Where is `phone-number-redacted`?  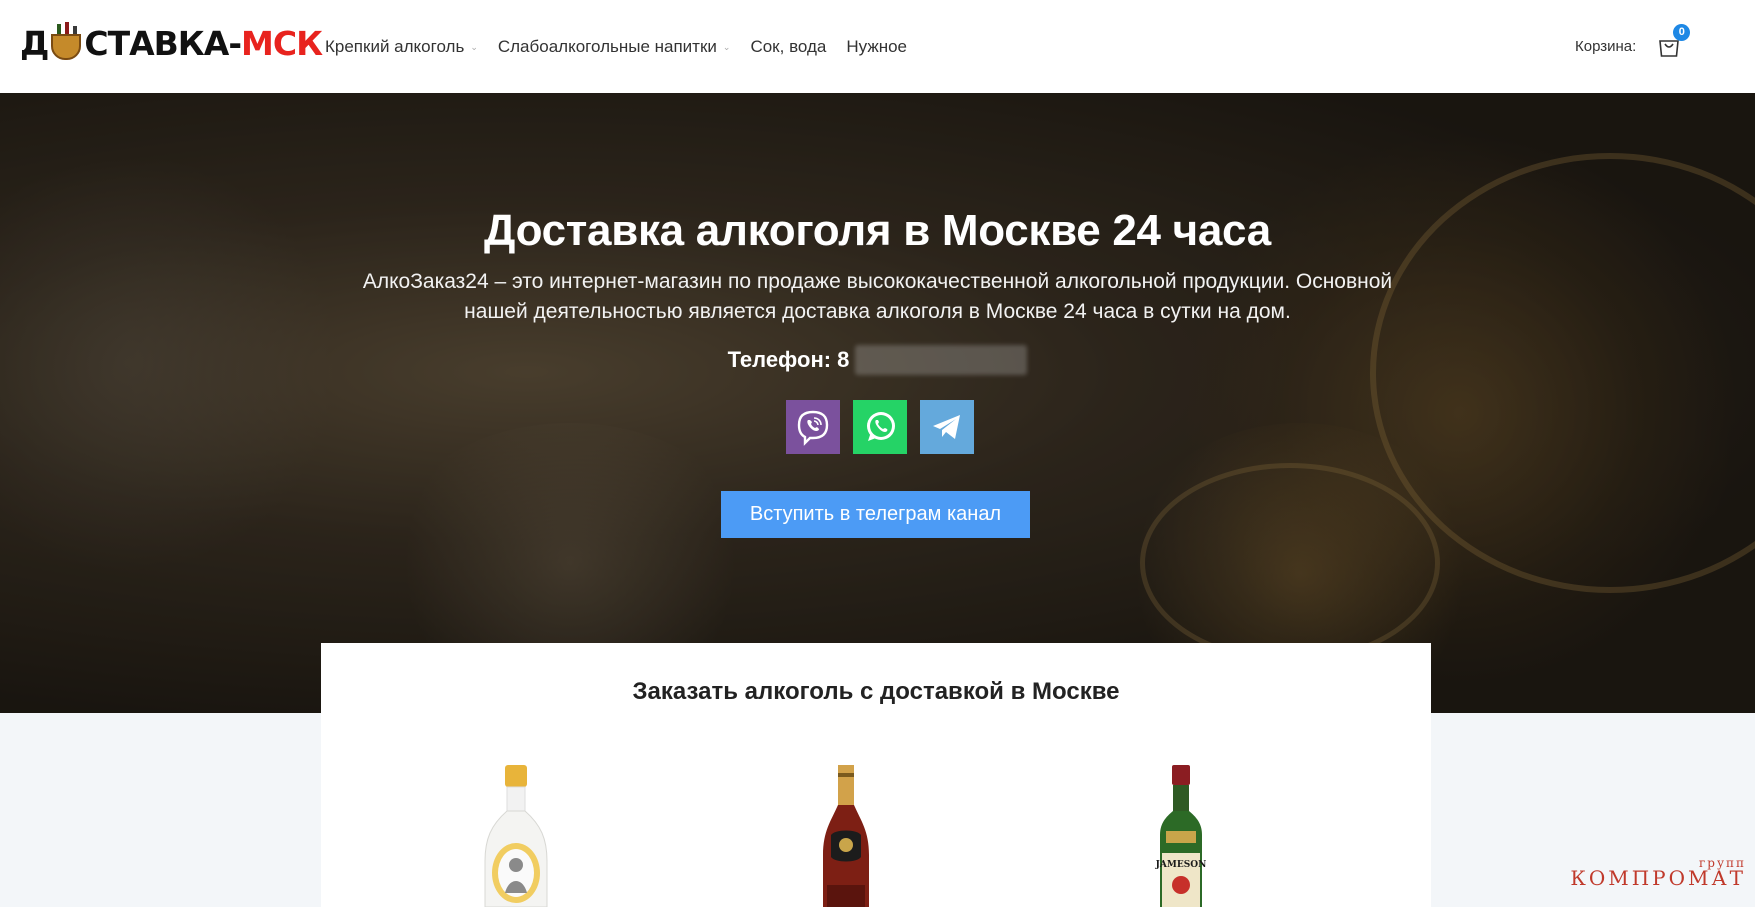 phone-number-redacted is located at coordinates (941, 360).